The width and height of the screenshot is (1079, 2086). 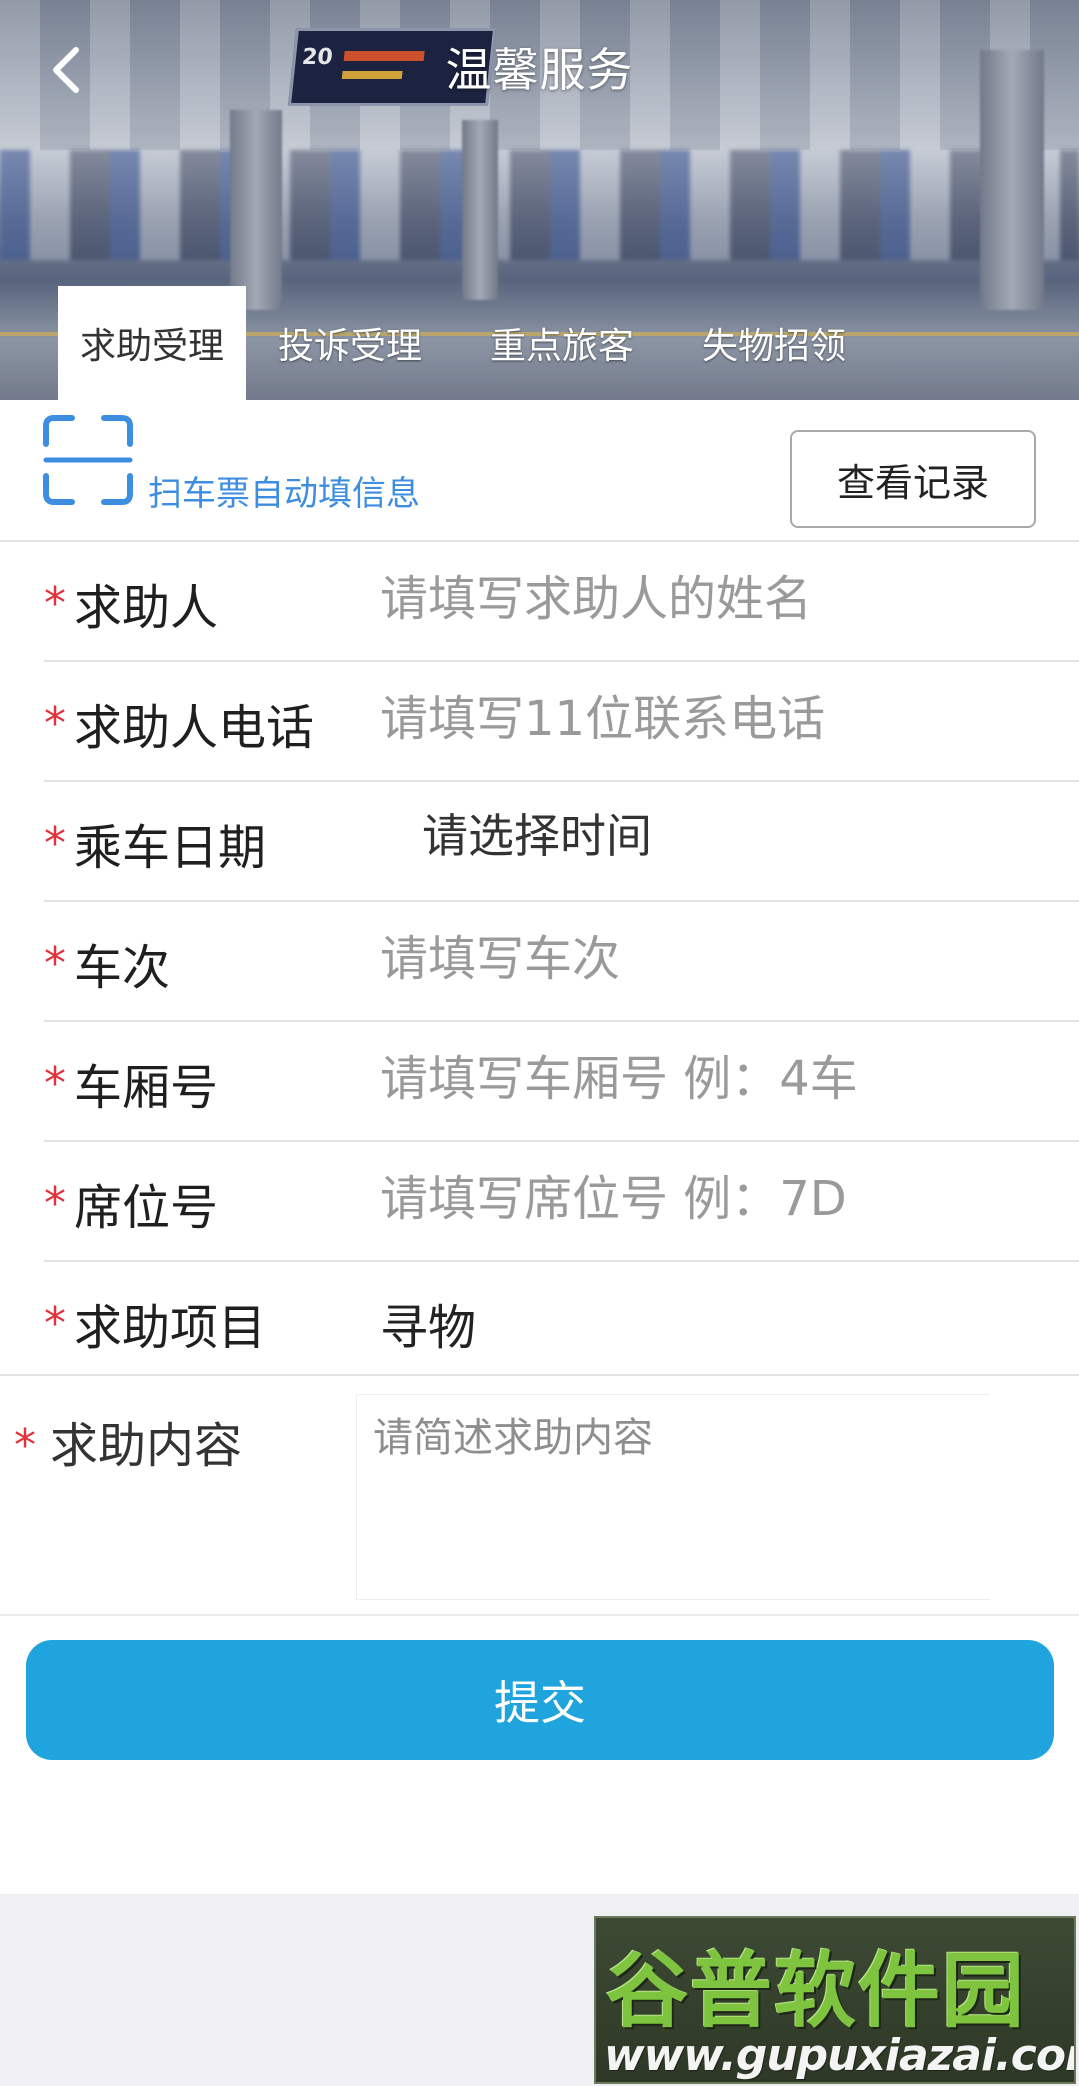 I want to click on view-records-button: 查看记录, so click(x=913, y=479).